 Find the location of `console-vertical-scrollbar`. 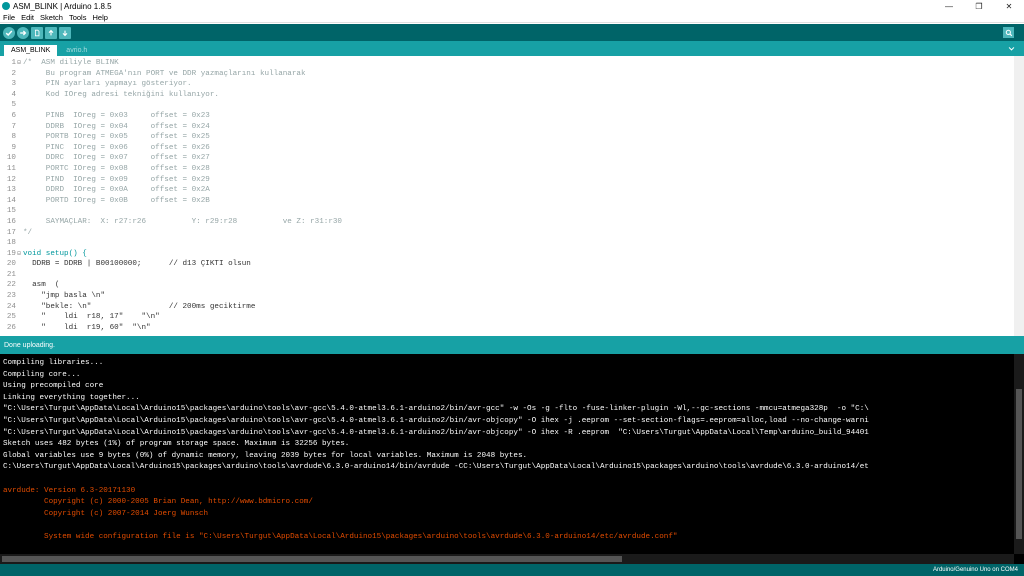

console-vertical-scrollbar is located at coordinates (1019, 454).